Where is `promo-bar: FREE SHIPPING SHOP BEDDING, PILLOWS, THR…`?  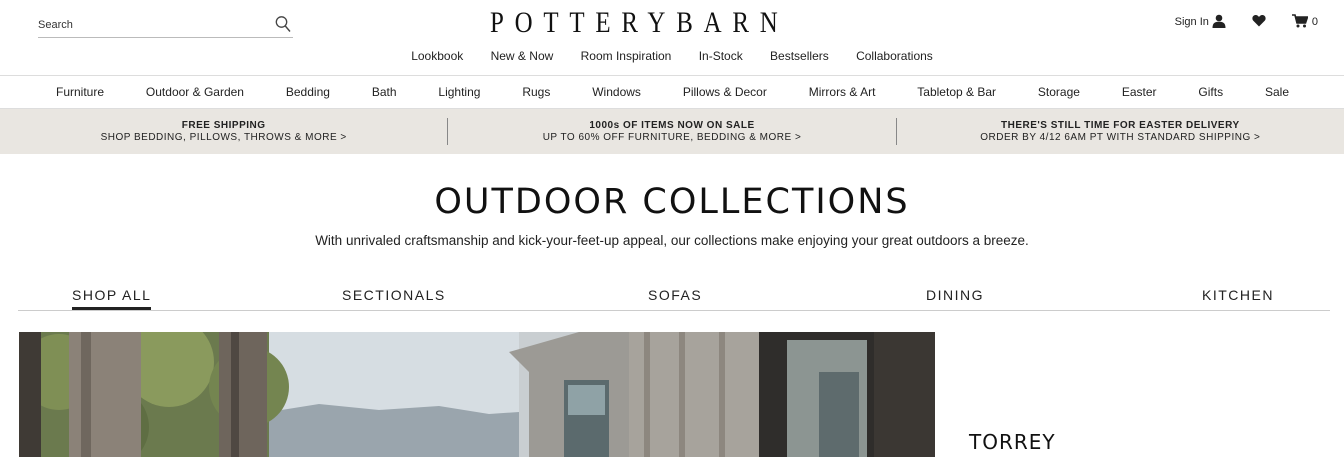 promo-bar: FREE SHIPPING SHOP BEDDING, PILLOWS, THR… is located at coordinates (672, 131).